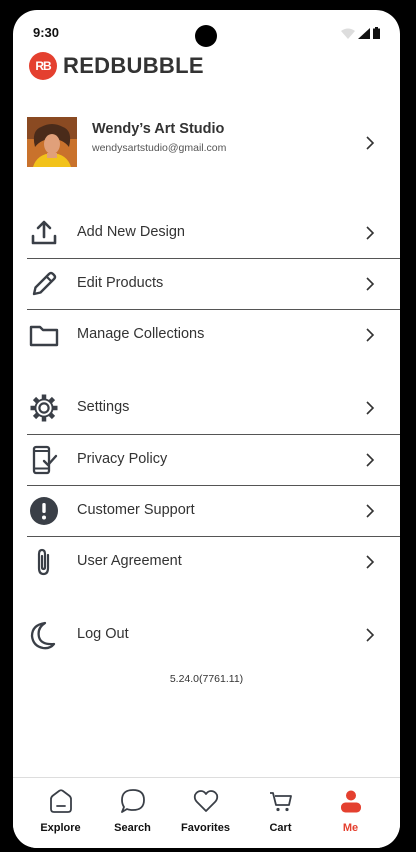 The width and height of the screenshot is (416, 852). Describe the element at coordinates (141, 334) in the screenshot. I see `menu-label: Manage Collections` at that location.